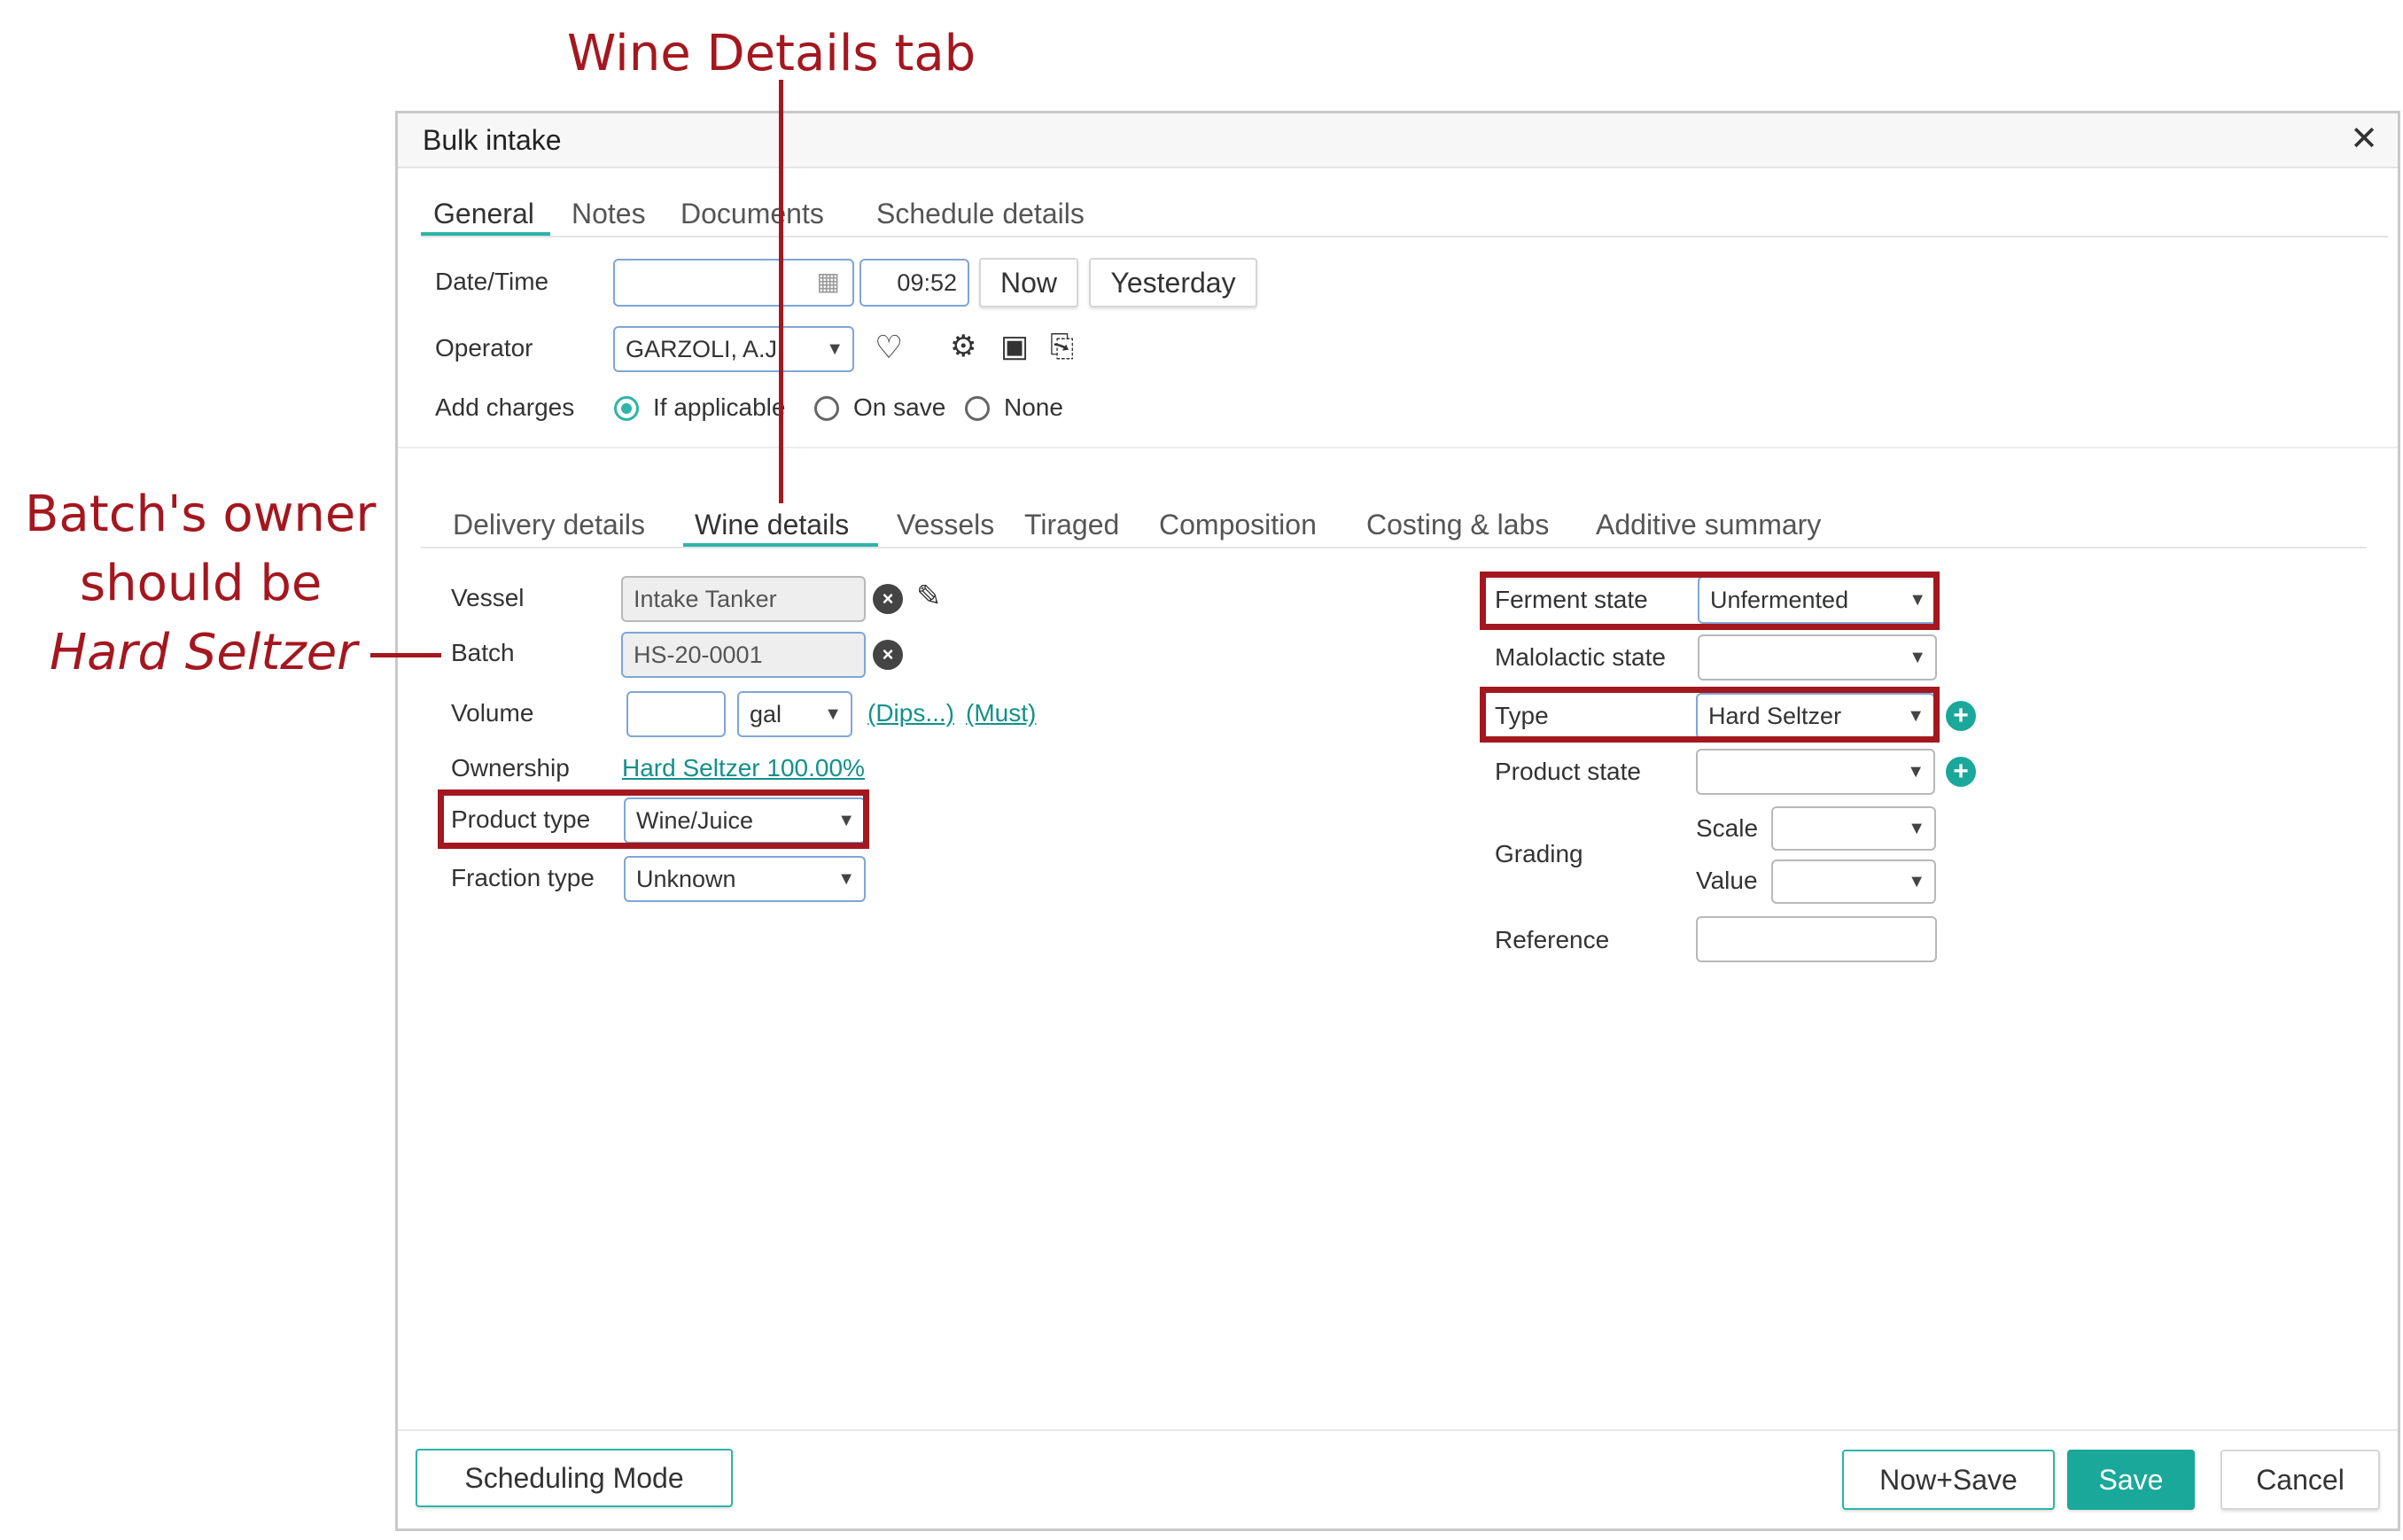 Image resolution: width=2403 pixels, height=1540 pixels. What do you see at coordinates (2131, 1480) in the screenshot?
I see `save-button: Save` at bounding box center [2131, 1480].